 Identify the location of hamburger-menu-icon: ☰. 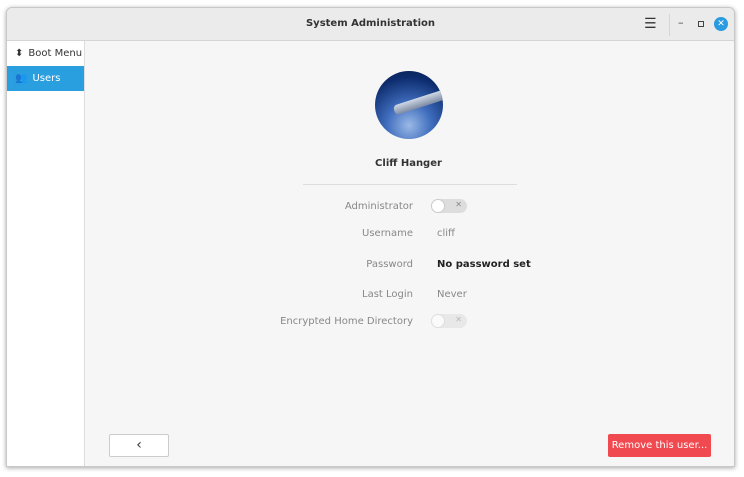
(650, 24).